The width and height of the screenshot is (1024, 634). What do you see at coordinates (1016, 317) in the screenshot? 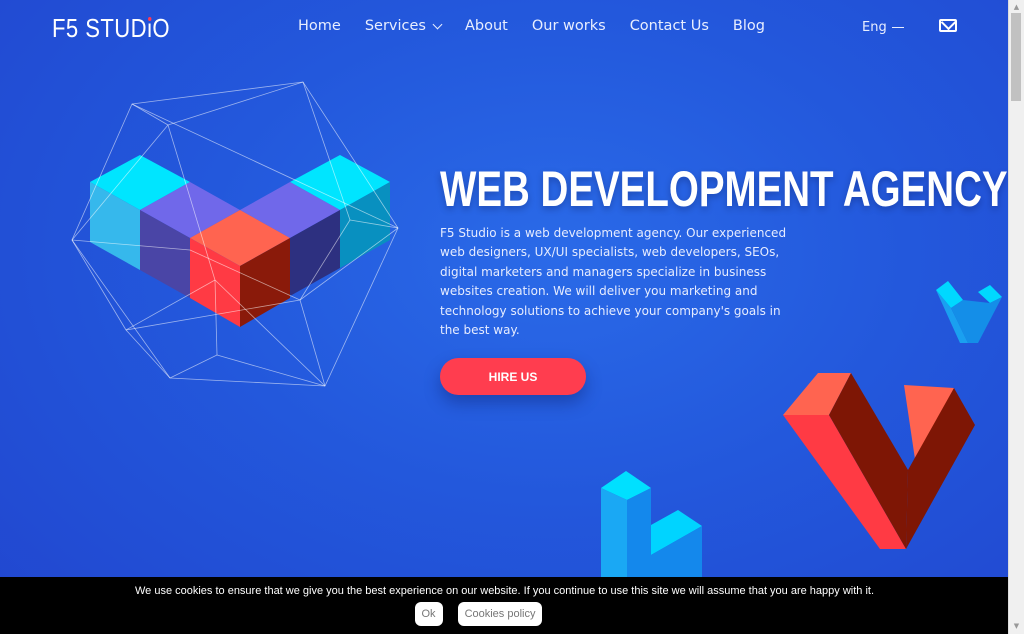
I see `vertical-scrollbar: ▲ ▼` at bounding box center [1016, 317].